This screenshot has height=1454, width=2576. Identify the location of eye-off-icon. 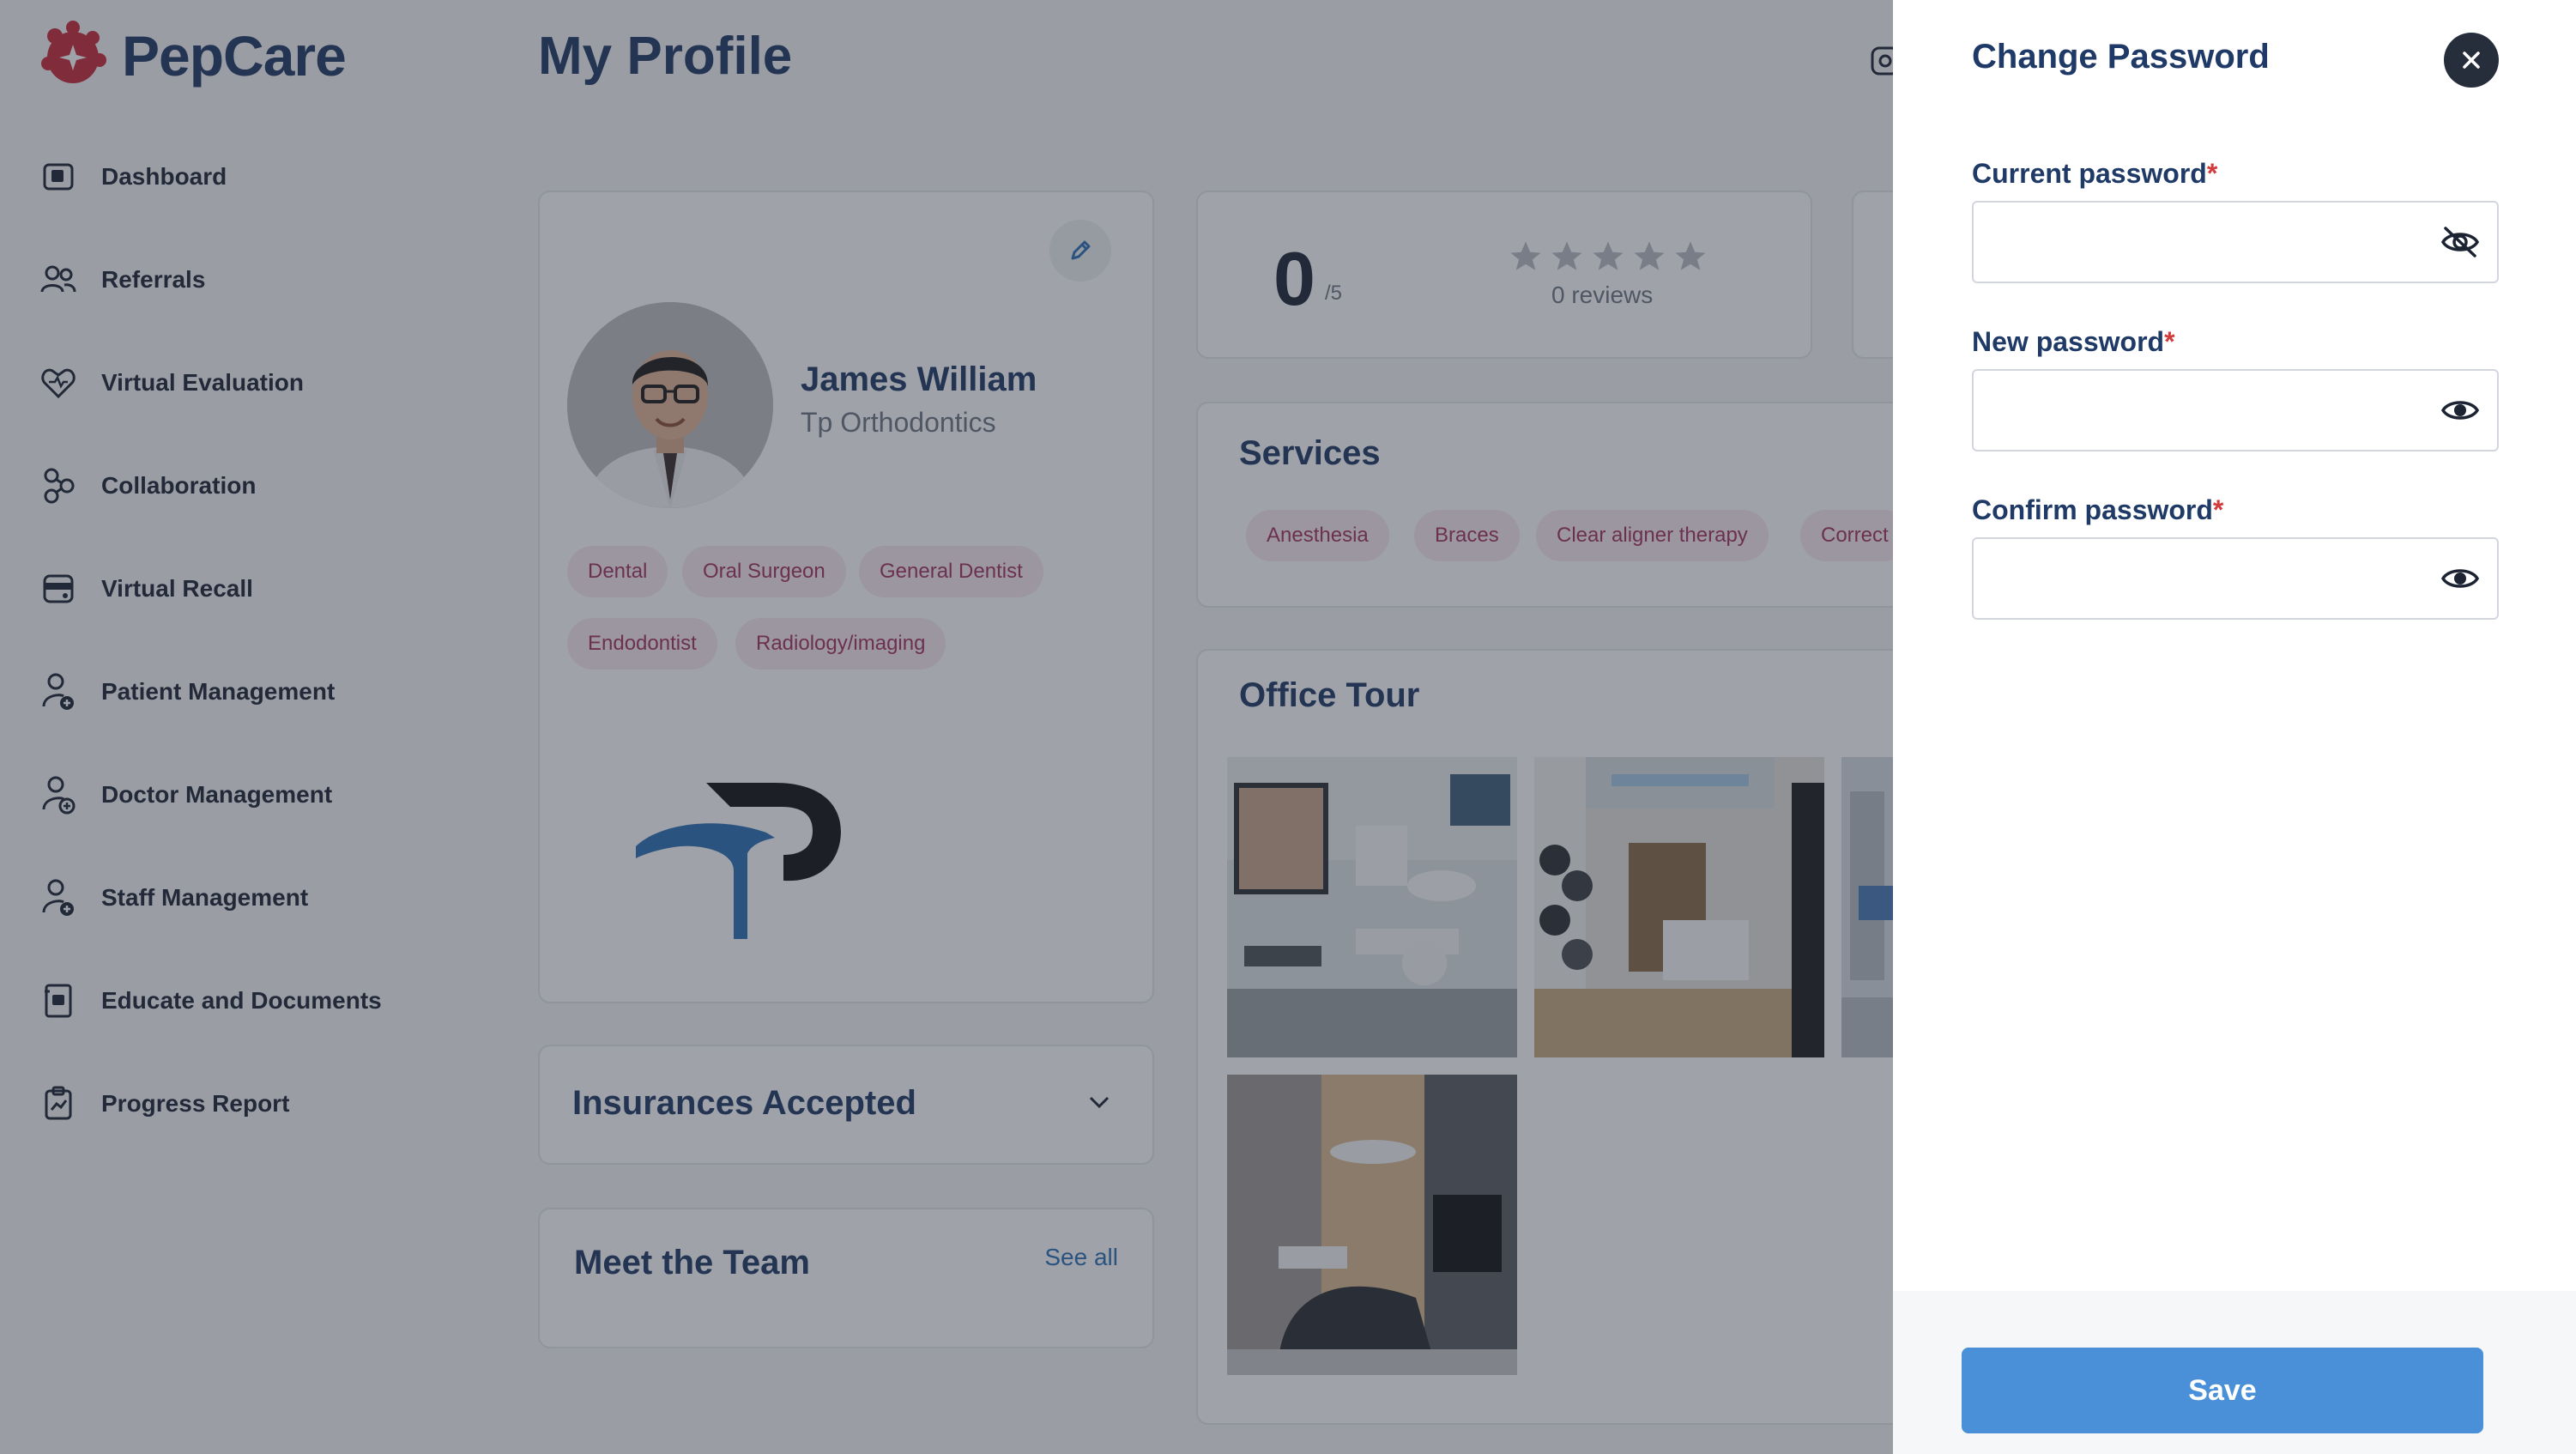
(2460, 242).